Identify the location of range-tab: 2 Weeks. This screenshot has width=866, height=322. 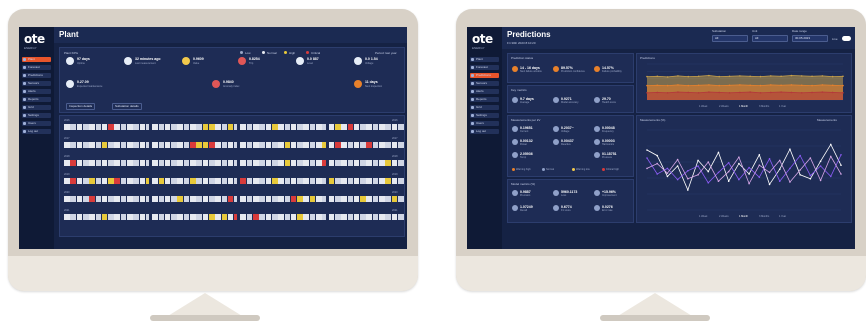
(724, 216).